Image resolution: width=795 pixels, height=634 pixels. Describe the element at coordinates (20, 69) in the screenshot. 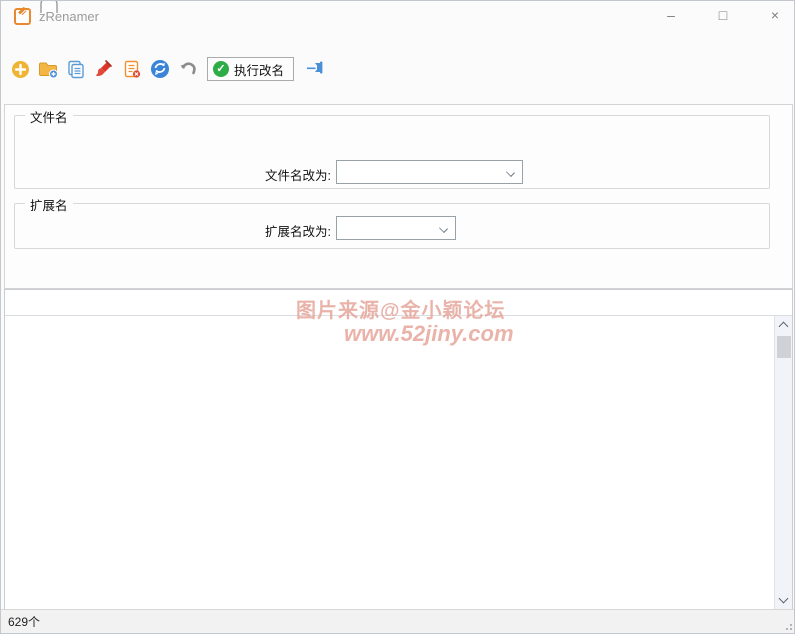

I see `add-files-icon` at that location.